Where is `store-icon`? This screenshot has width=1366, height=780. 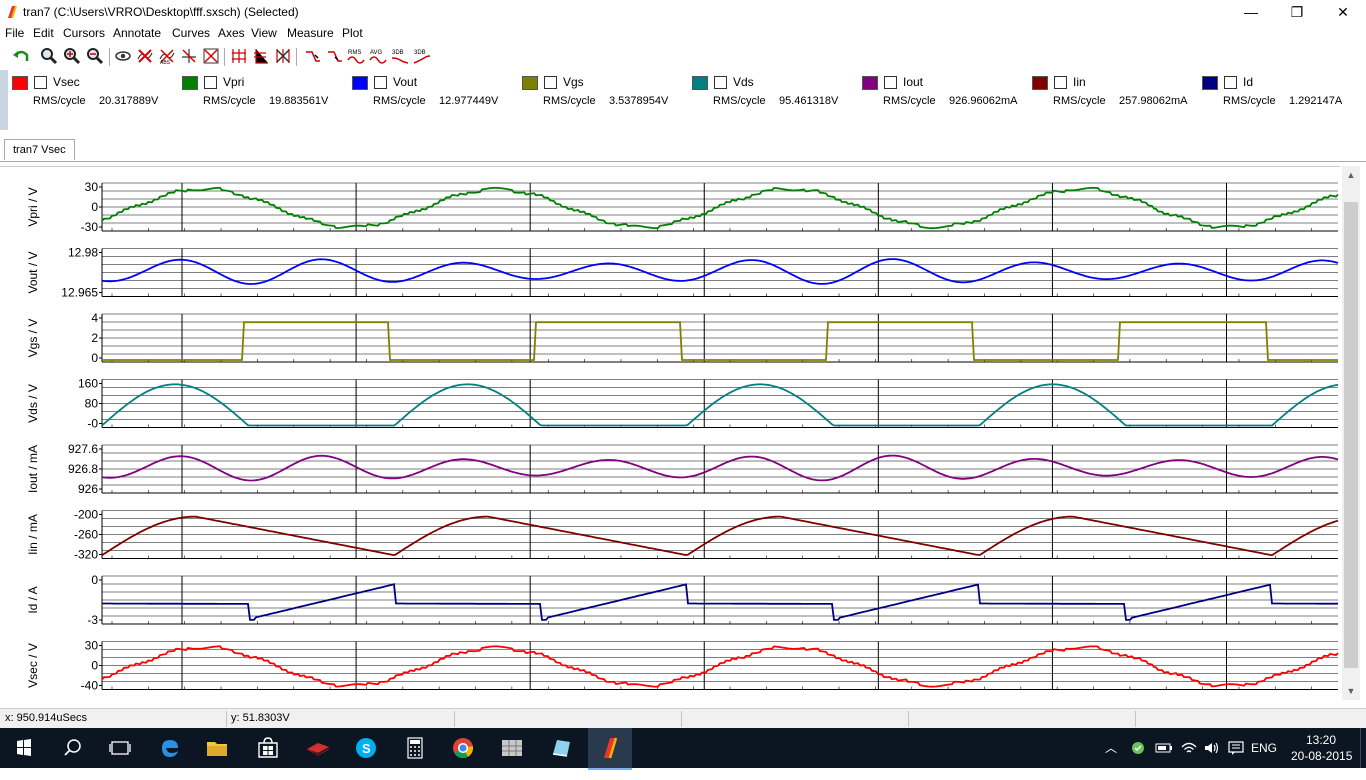 store-icon is located at coordinates (268, 748).